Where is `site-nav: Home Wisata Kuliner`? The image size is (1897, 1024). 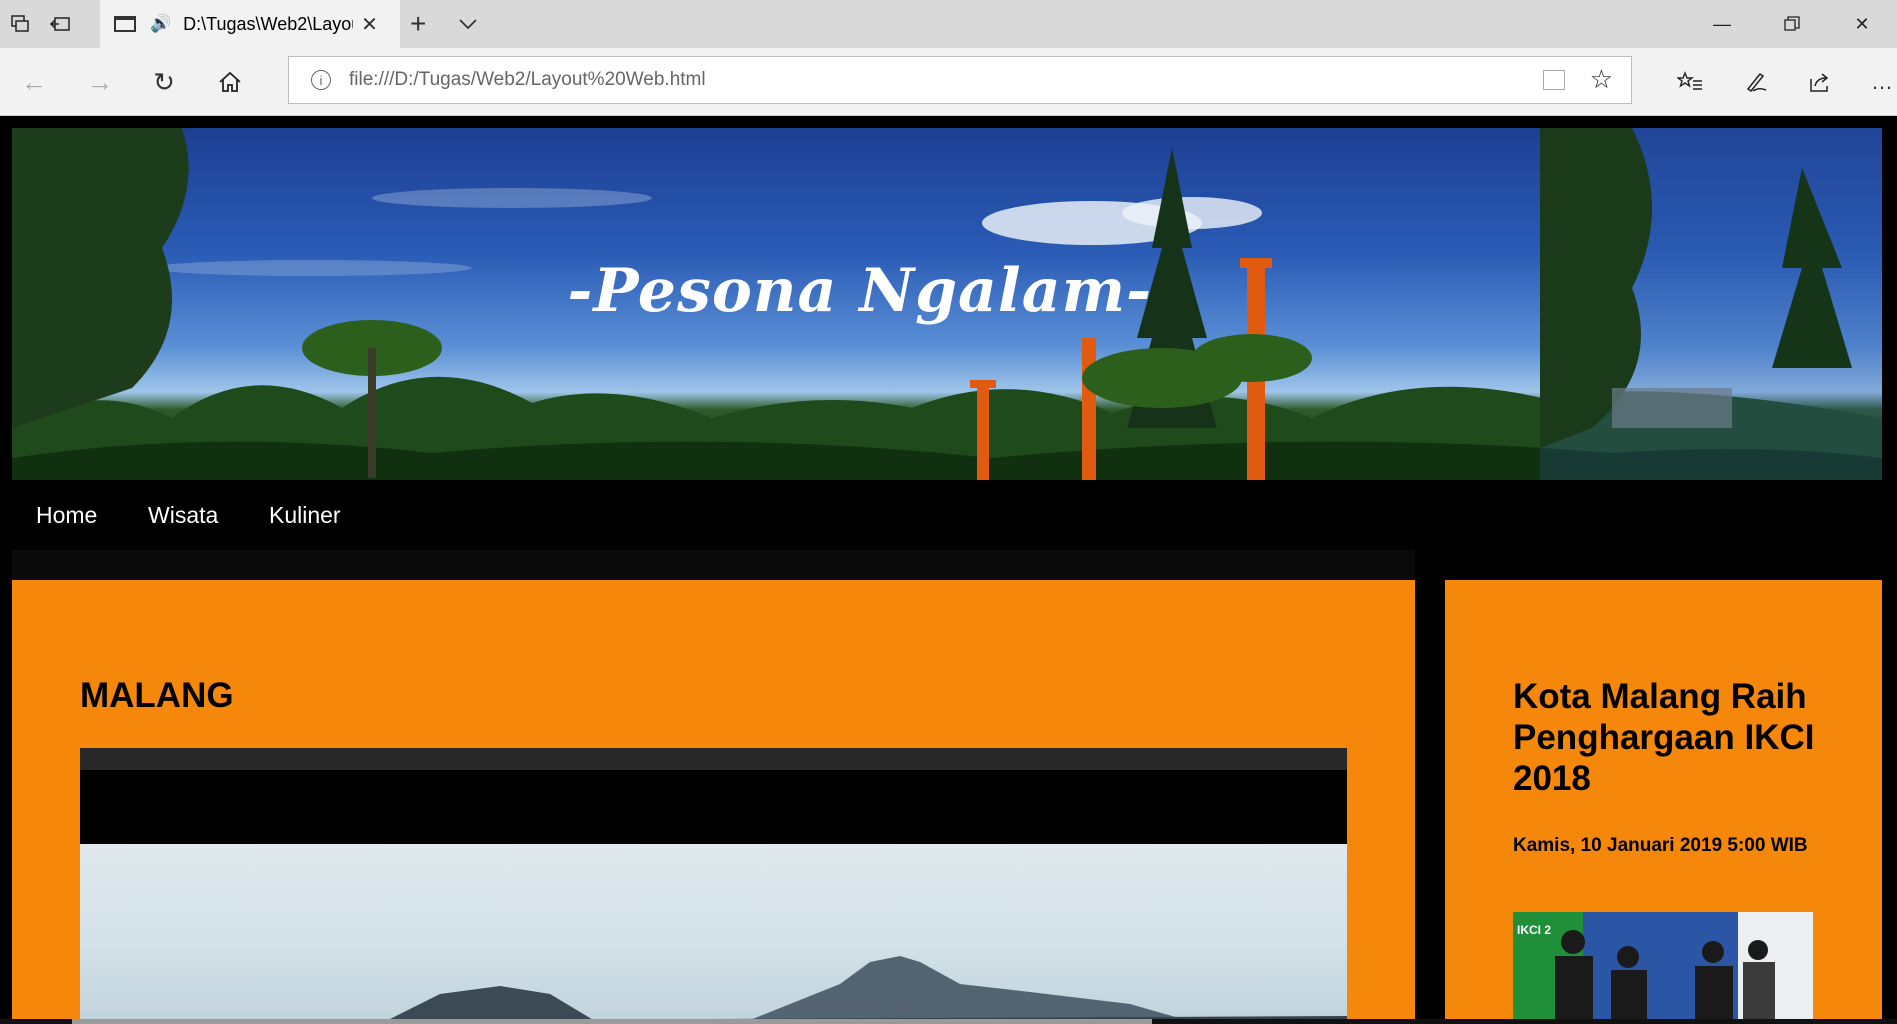 site-nav: Home Wisata Kuliner is located at coordinates (947, 515).